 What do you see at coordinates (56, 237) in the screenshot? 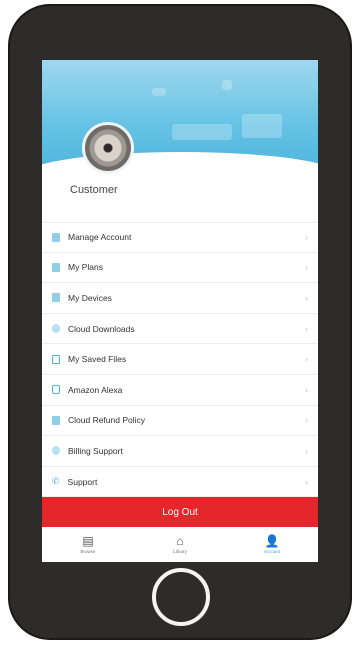
I see `user-icon` at bounding box center [56, 237].